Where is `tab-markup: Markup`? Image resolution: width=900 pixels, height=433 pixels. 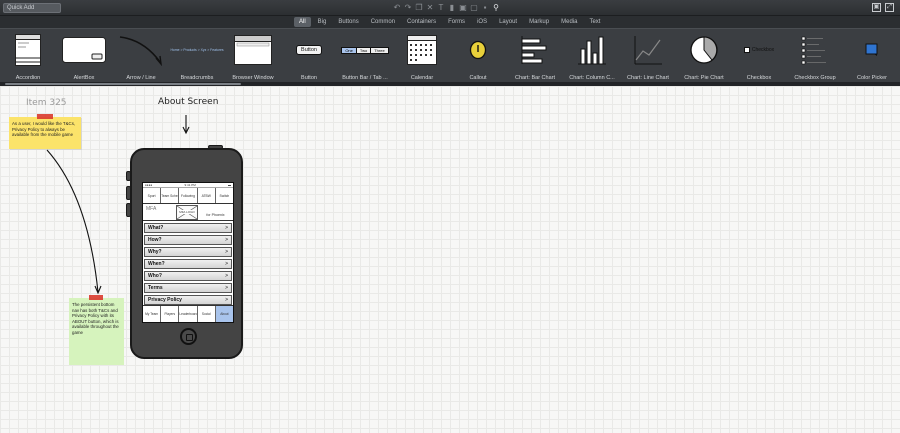
tab-markup: Markup is located at coordinates (539, 22).